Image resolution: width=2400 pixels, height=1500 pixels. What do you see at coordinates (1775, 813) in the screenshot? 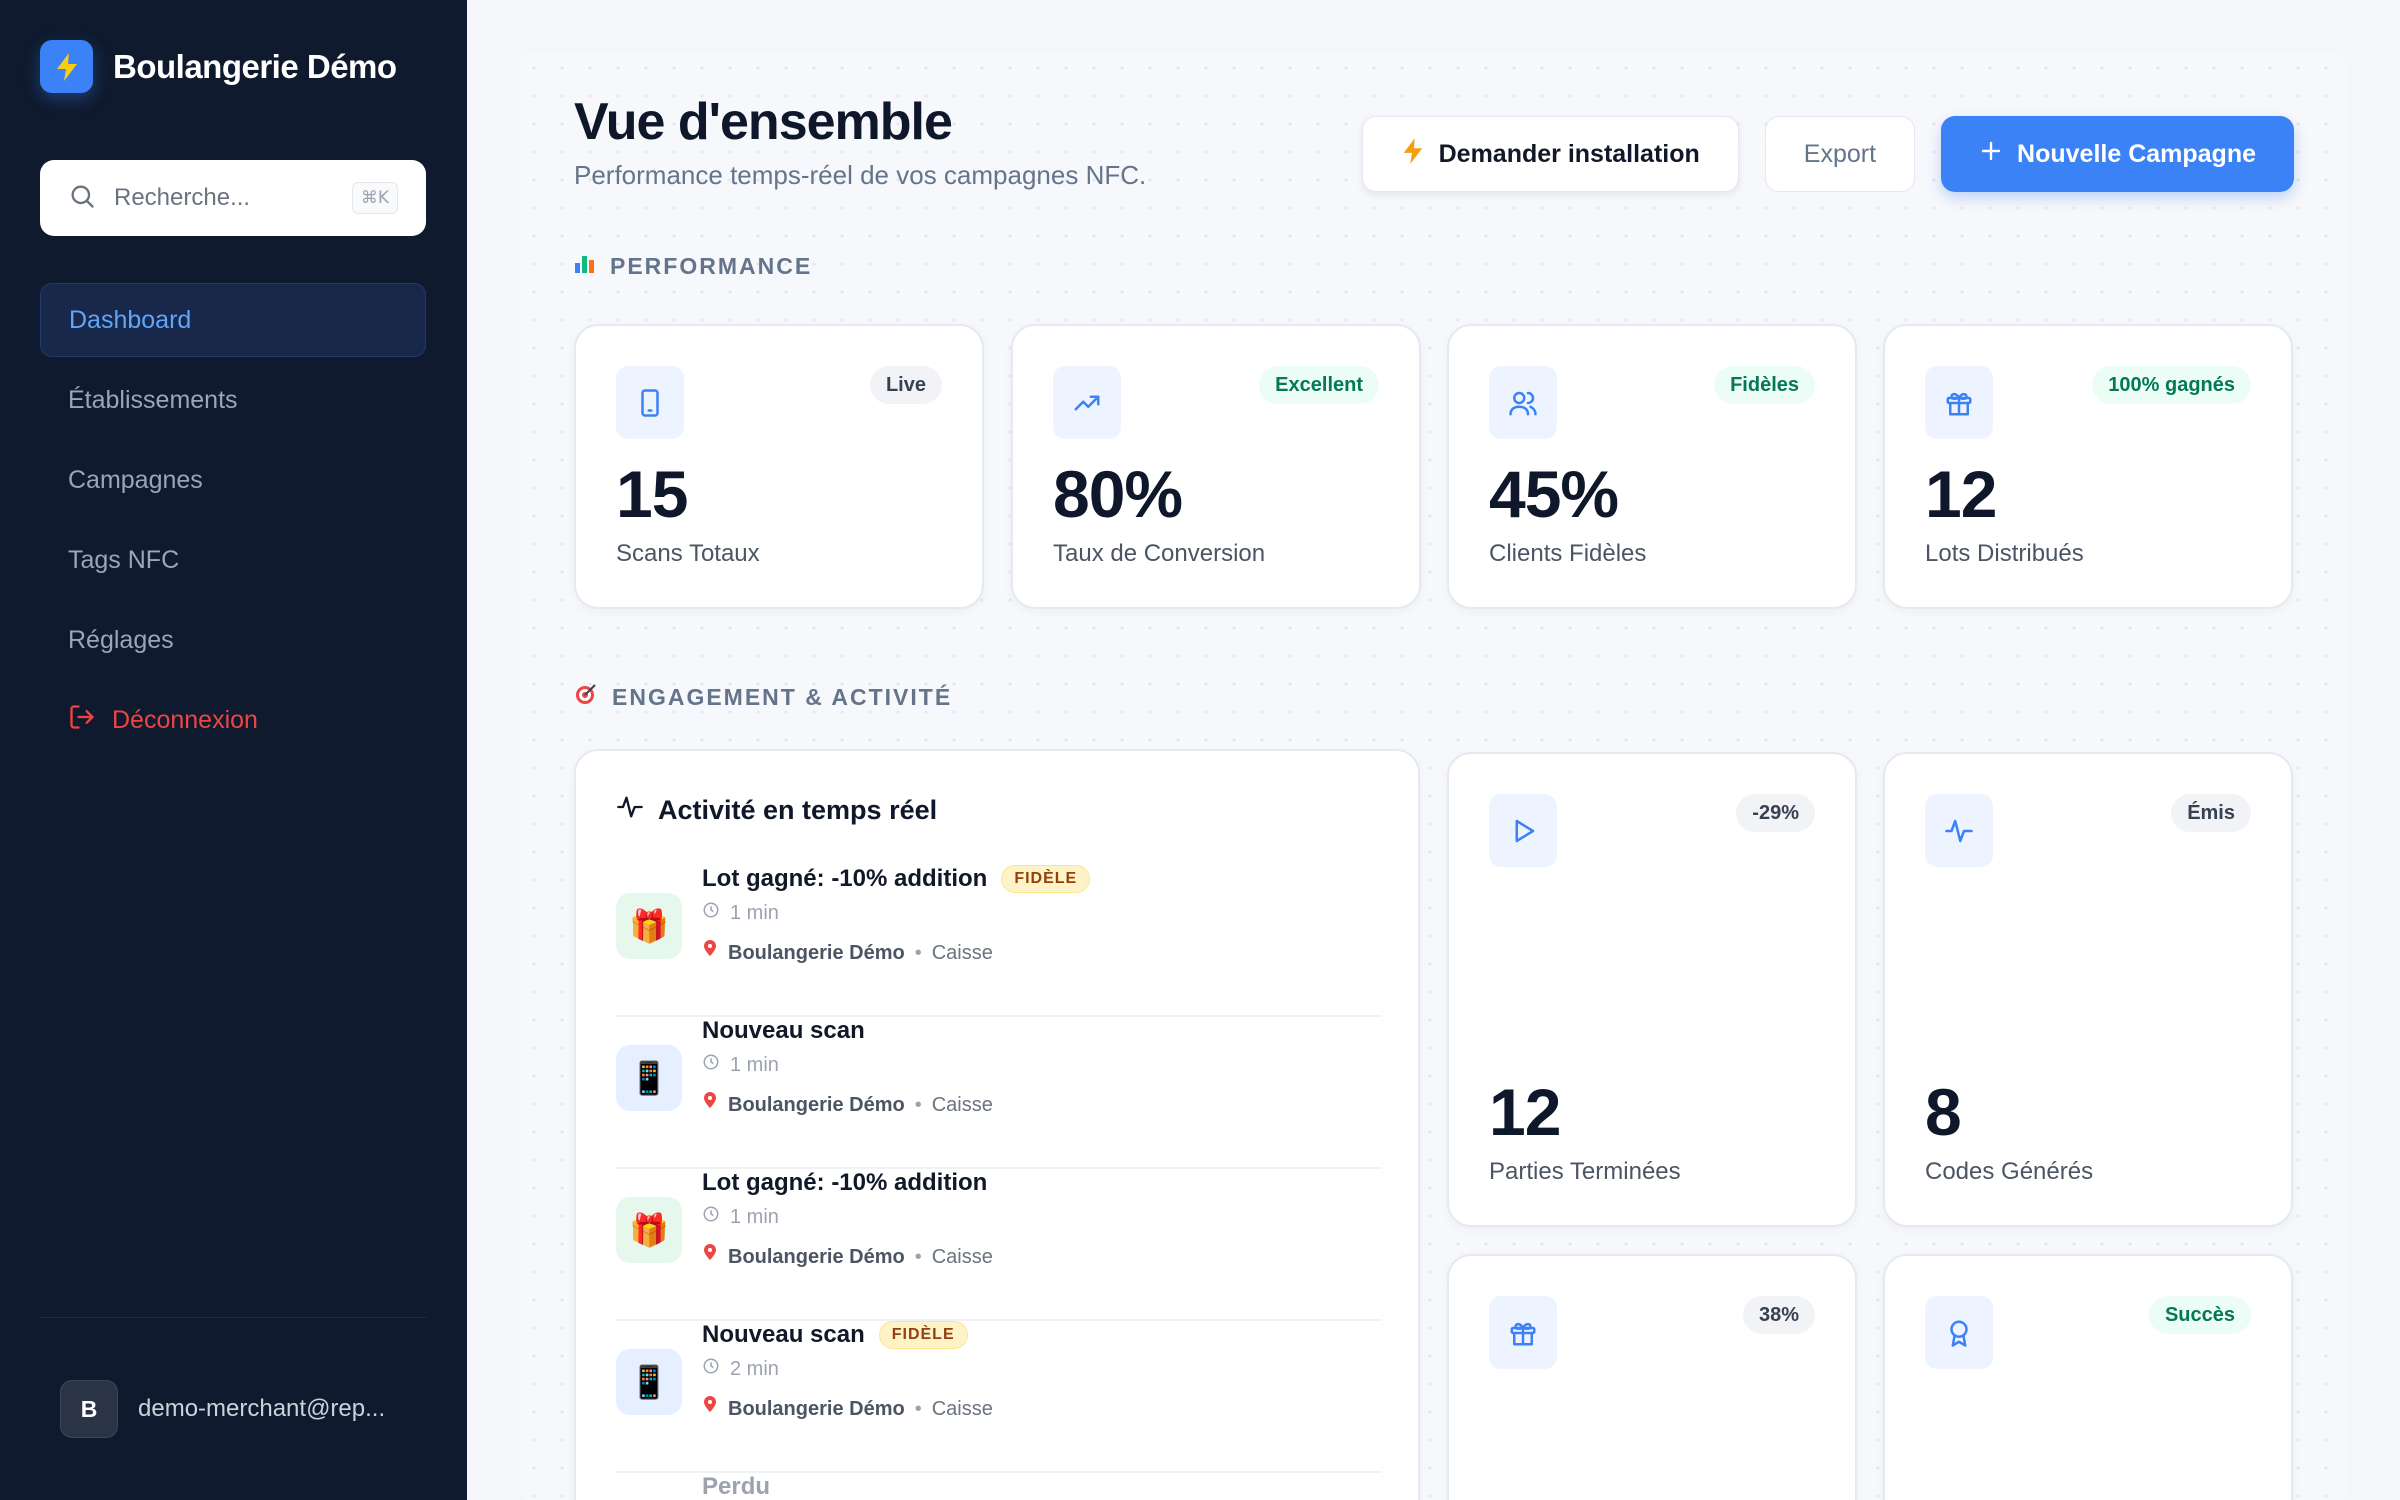
I see `status-badge: -29%` at bounding box center [1775, 813].